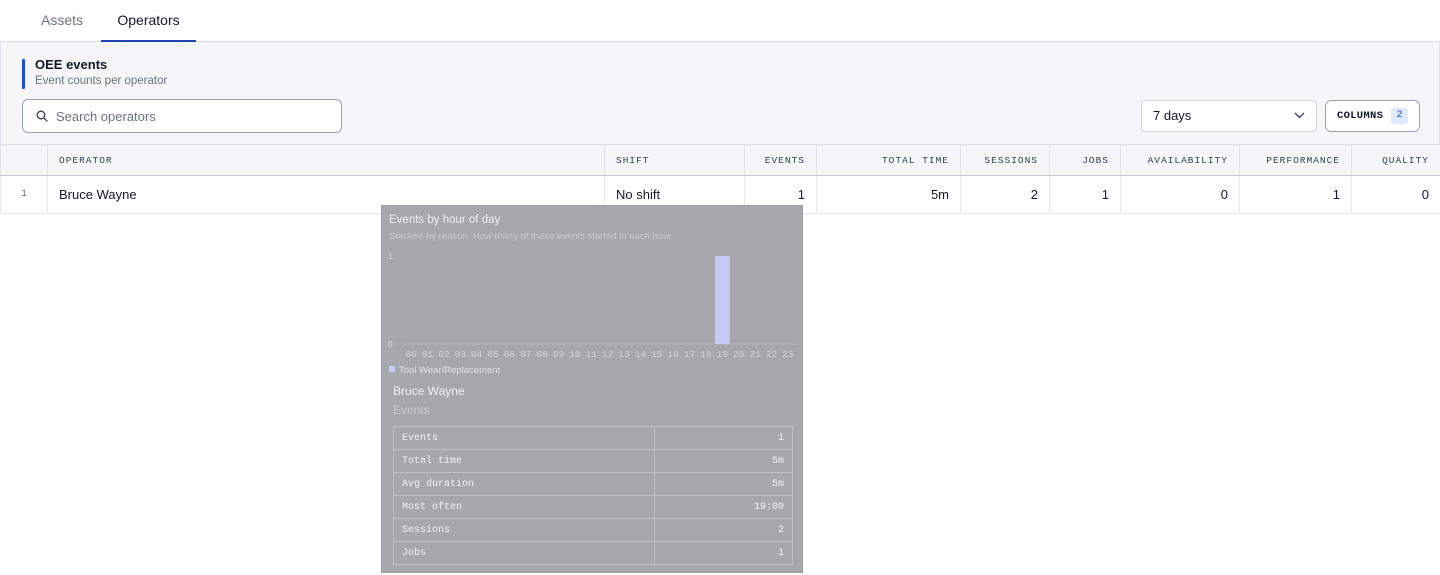 Image resolution: width=1440 pixels, height=575 pixels. I want to click on tooltip-operator-name: Bruce Wayne, so click(429, 391).